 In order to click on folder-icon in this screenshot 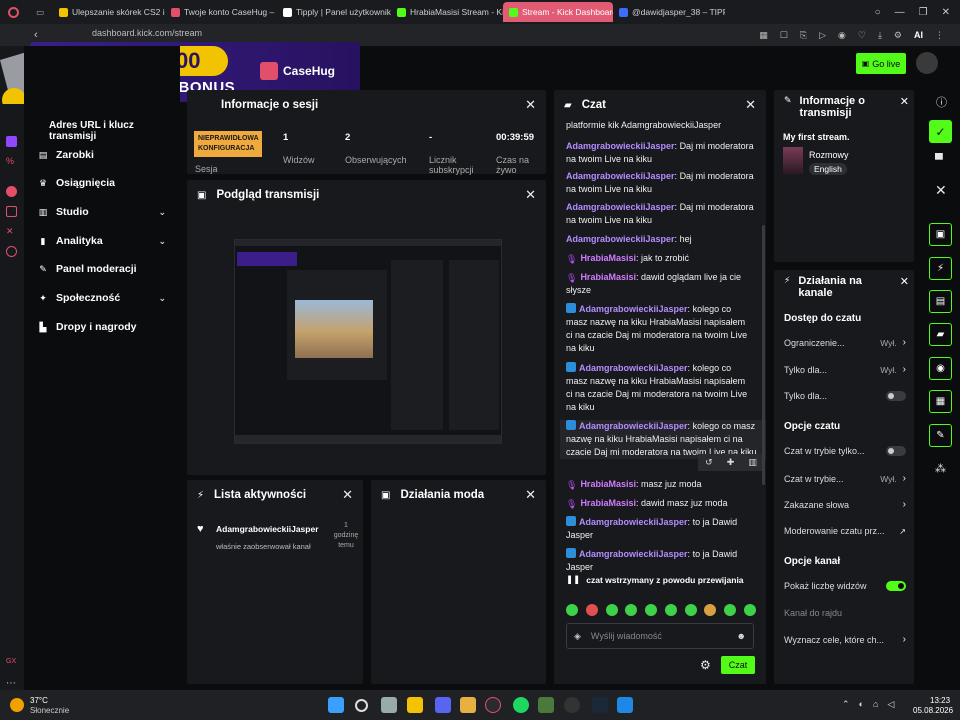, I will do `click(468, 705)`.